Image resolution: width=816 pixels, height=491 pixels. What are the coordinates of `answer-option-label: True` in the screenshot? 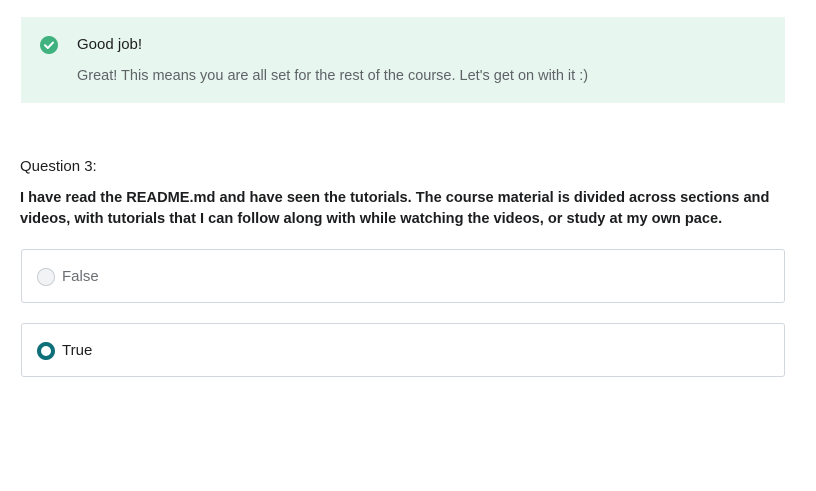 It's located at (77, 350).